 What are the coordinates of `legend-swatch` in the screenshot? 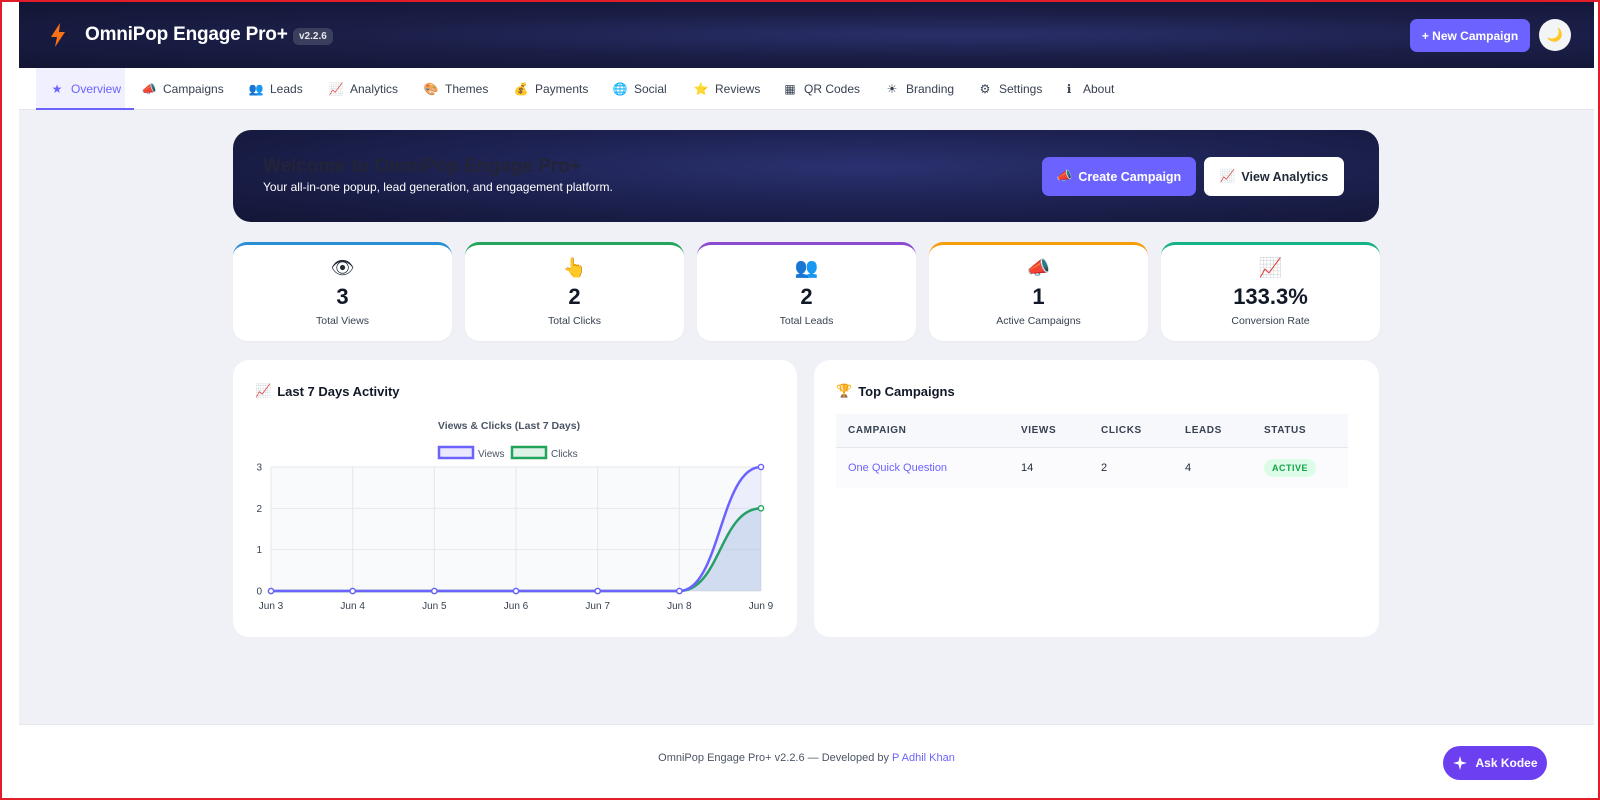 It's located at (529, 452).